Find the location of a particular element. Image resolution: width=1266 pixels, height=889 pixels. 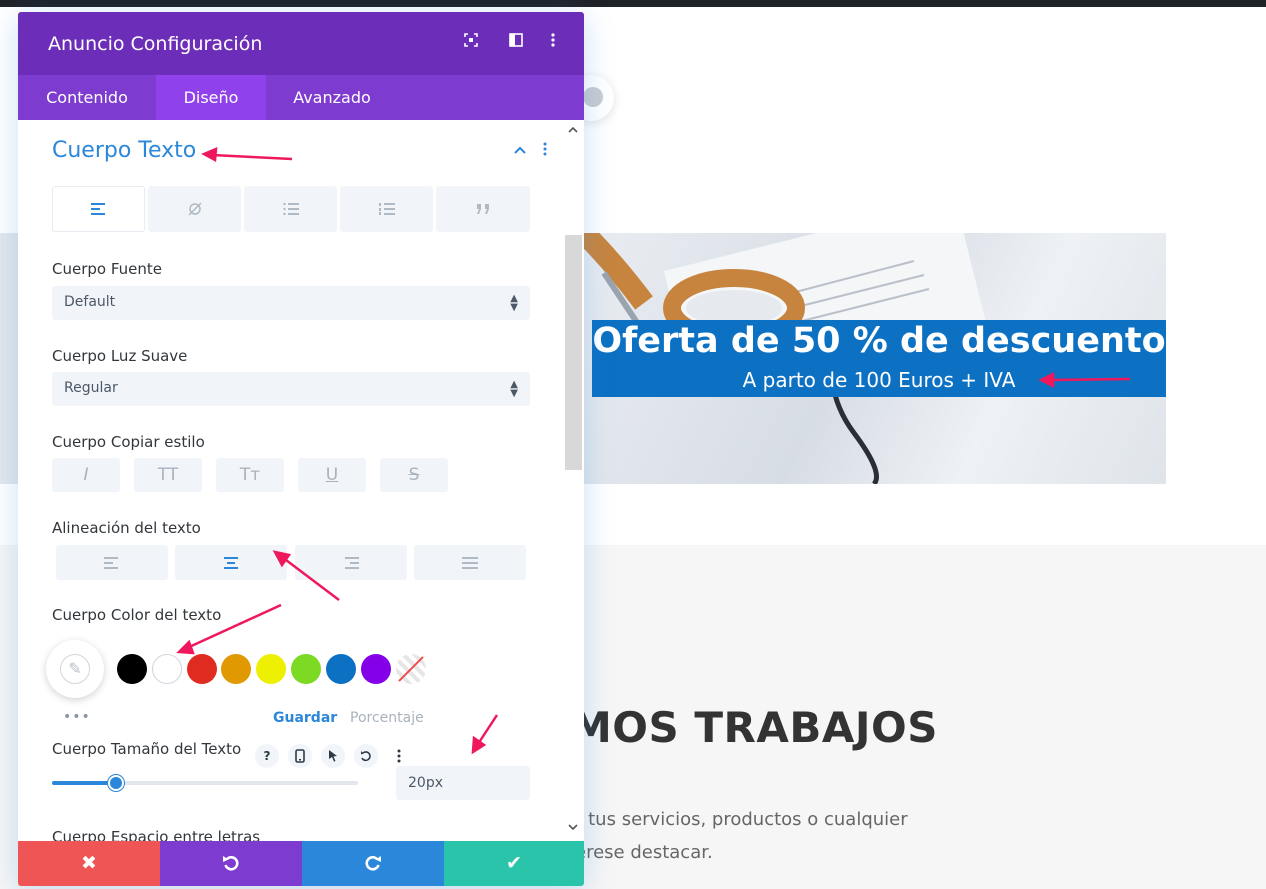

redo-button is located at coordinates (373, 863).